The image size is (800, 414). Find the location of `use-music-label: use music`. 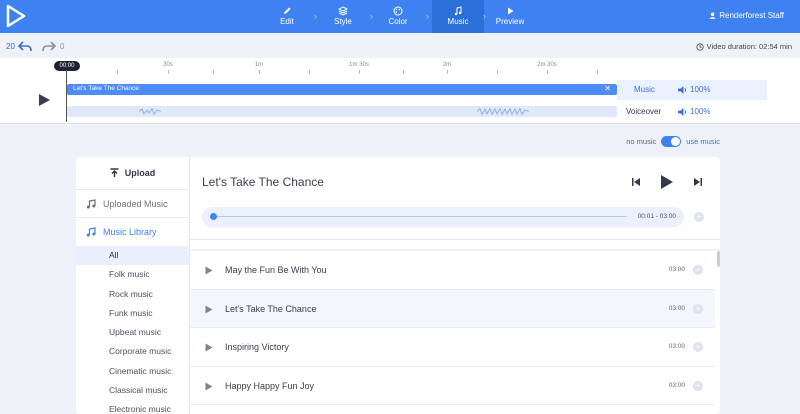

use-music-label: use music is located at coordinates (703, 141).